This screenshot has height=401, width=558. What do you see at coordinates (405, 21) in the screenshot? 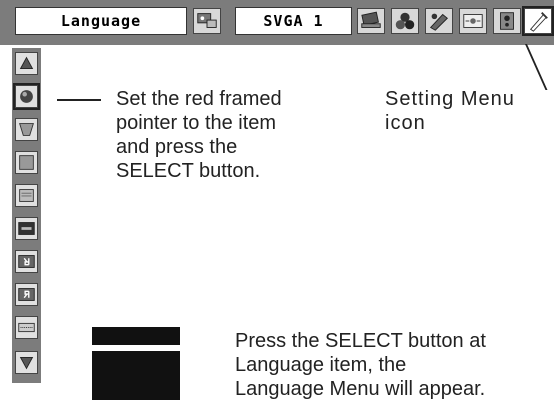
I see `image-select-icon` at bounding box center [405, 21].